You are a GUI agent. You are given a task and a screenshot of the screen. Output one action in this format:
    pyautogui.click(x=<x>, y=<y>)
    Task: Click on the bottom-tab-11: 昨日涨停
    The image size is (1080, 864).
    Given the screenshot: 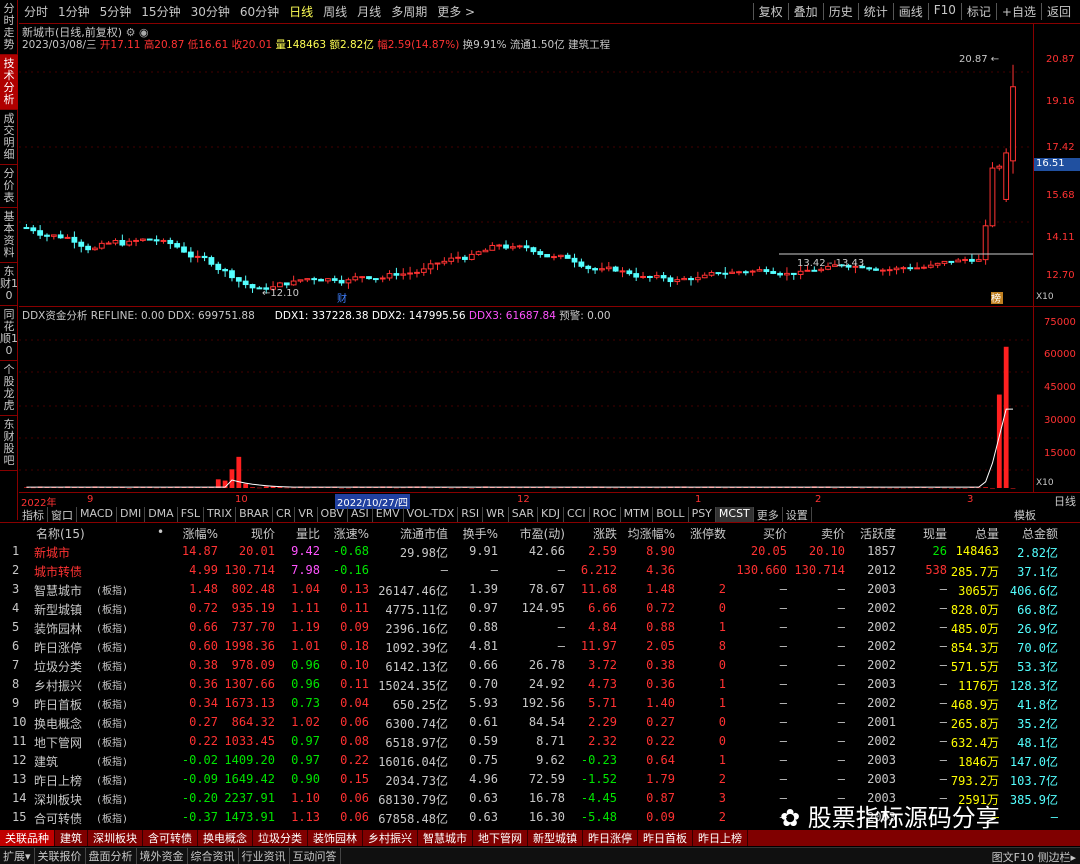 What is the action you would take?
    pyautogui.click(x=610, y=838)
    